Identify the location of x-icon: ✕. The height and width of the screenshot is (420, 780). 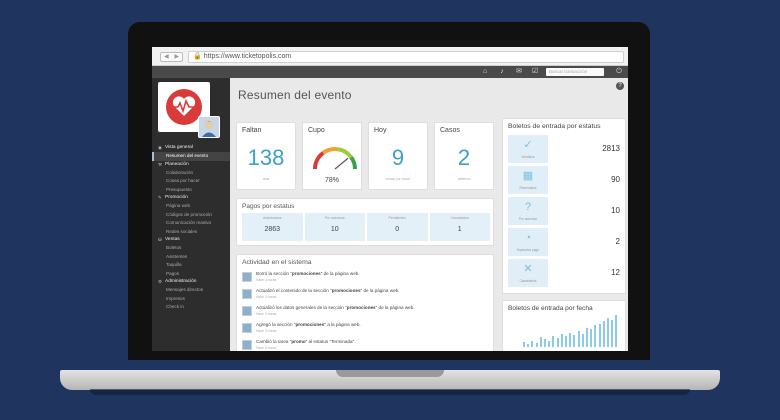
(528, 269).